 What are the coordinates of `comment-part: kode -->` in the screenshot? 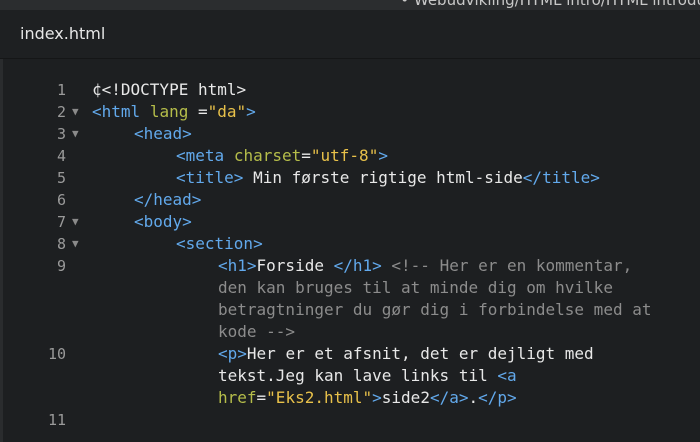 It's located at (257, 331).